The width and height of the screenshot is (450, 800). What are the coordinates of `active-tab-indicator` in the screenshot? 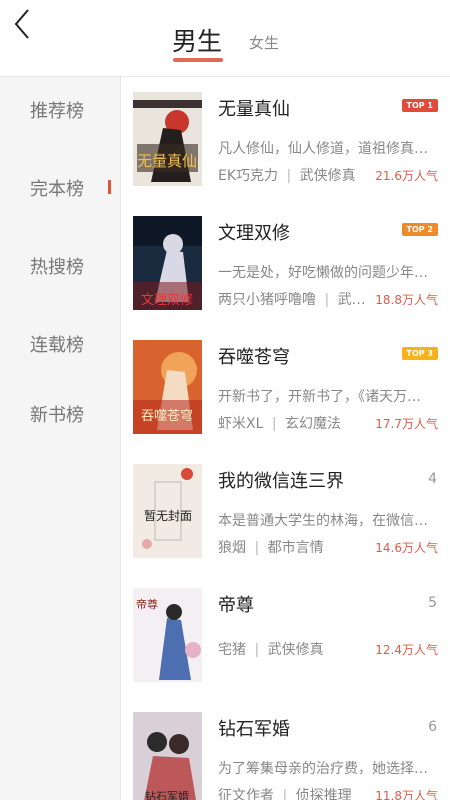 It's located at (198, 60).